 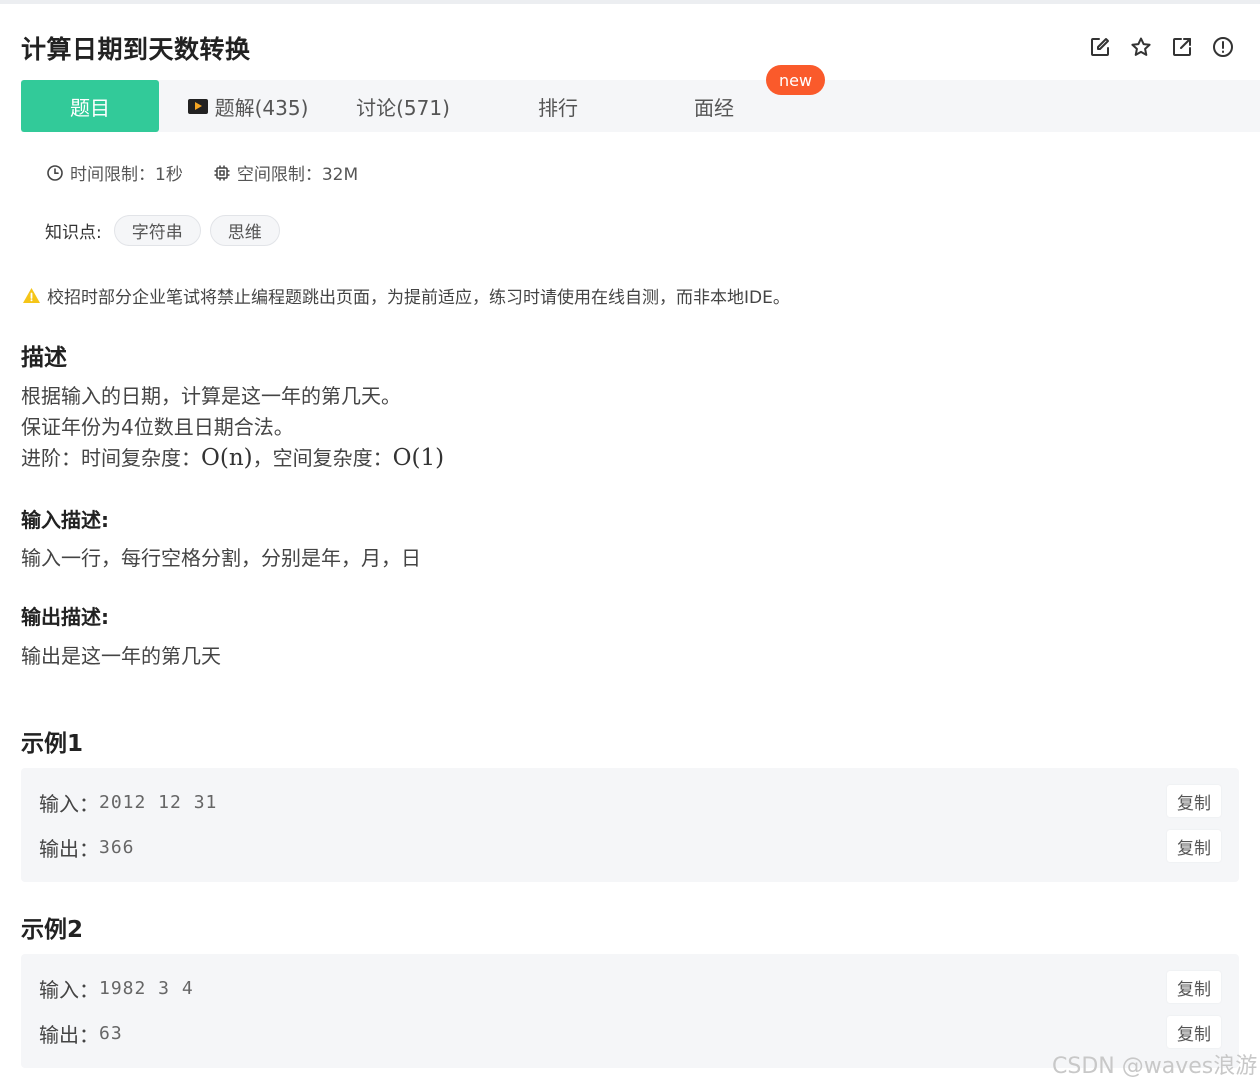 What do you see at coordinates (157, 427) in the screenshot?
I see `description-line-2: 保证年份为4位数且日期合法。` at bounding box center [157, 427].